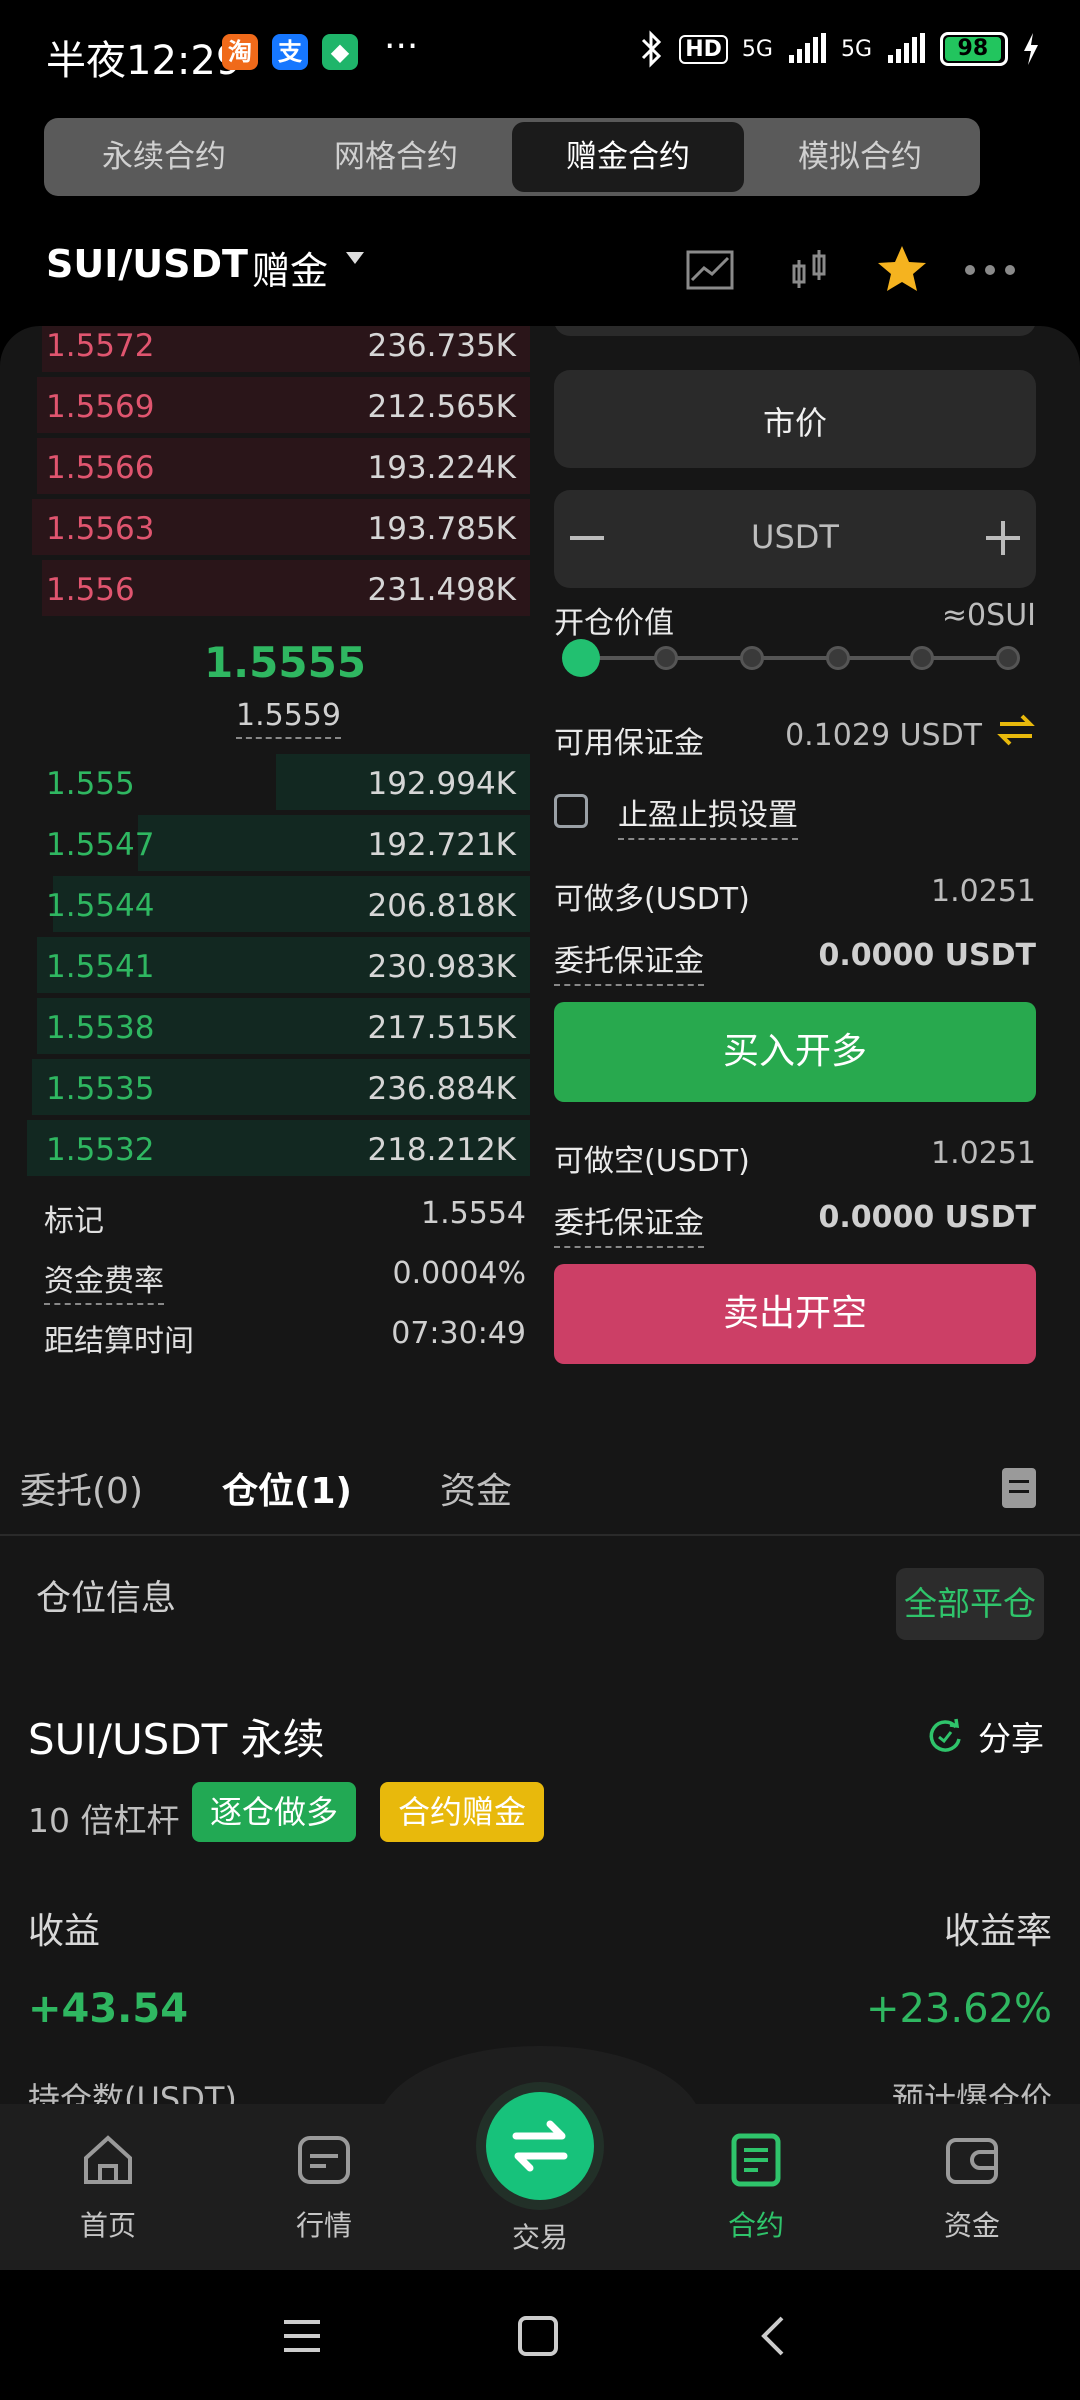 Image resolution: width=1080 pixels, height=2400 pixels. Describe the element at coordinates (285, 1218) in the screenshot. I see `mark-row: 标记 1.5554` at that location.